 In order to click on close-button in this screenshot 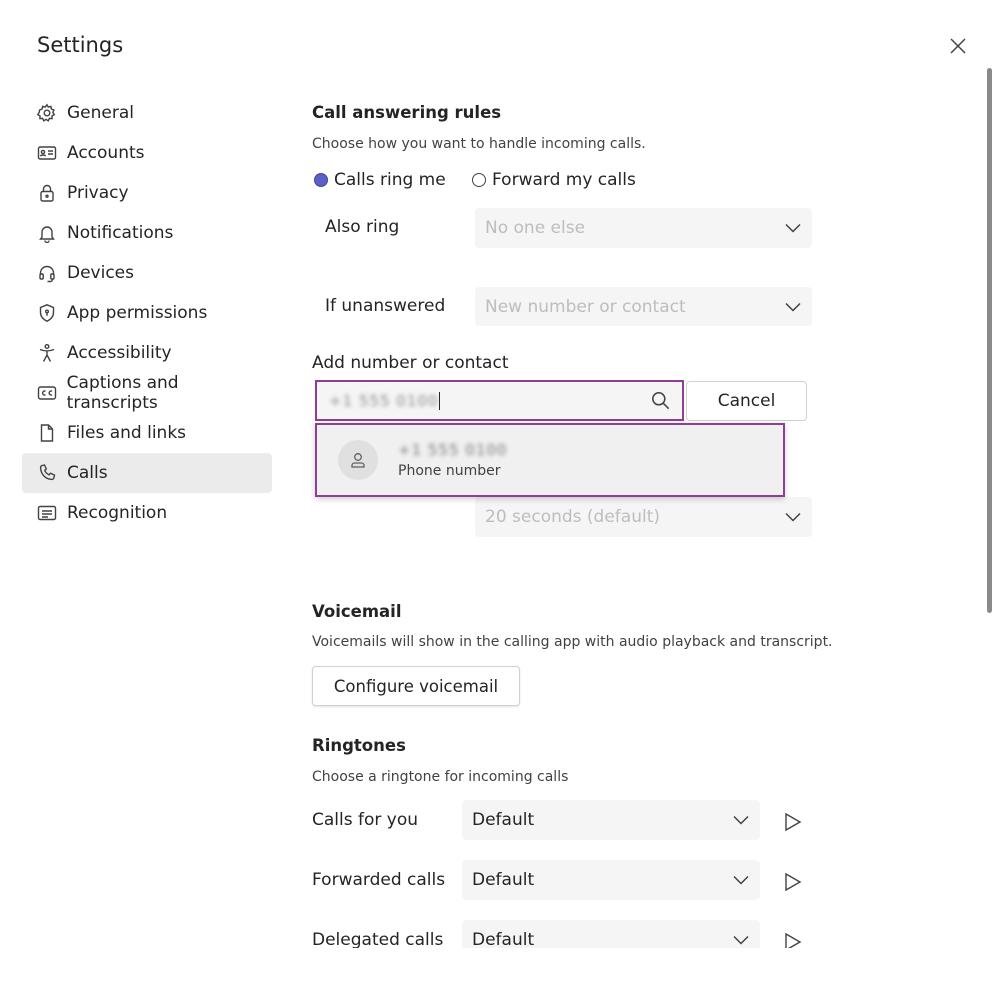, I will do `click(958, 46)`.